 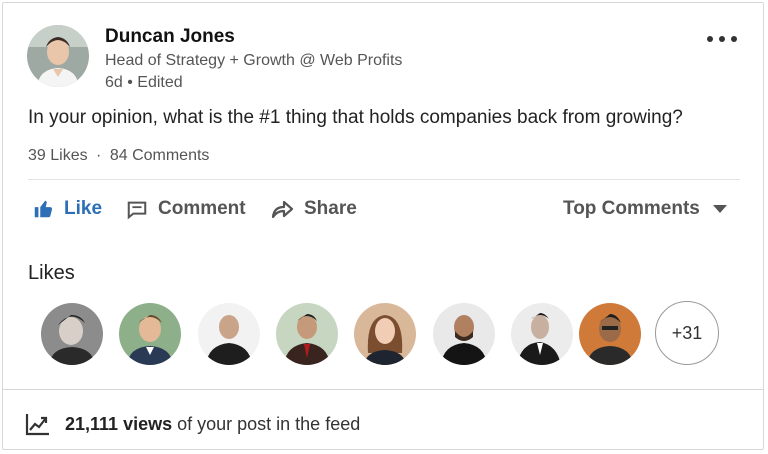 What do you see at coordinates (687, 333) in the screenshot?
I see `more-likers-button: +31` at bounding box center [687, 333].